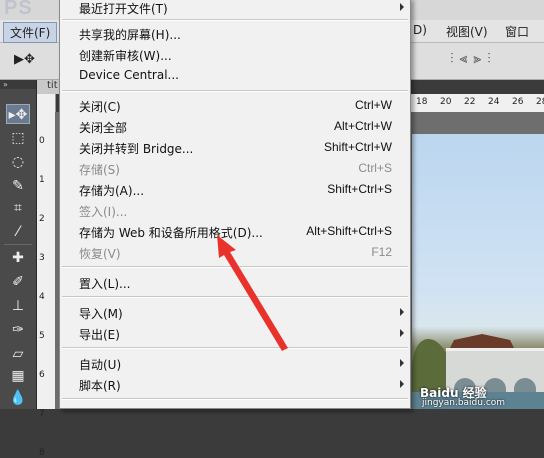  What do you see at coordinates (473, 59) in the screenshot?
I see `align-buttons-icon: ⫶⫷⫸⫶` at bounding box center [473, 59].